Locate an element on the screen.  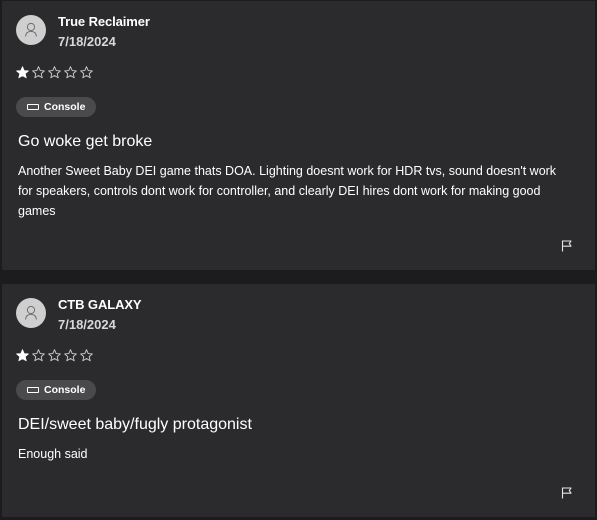
reviewer-name: True Reclaimer is located at coordinates (104, 21).